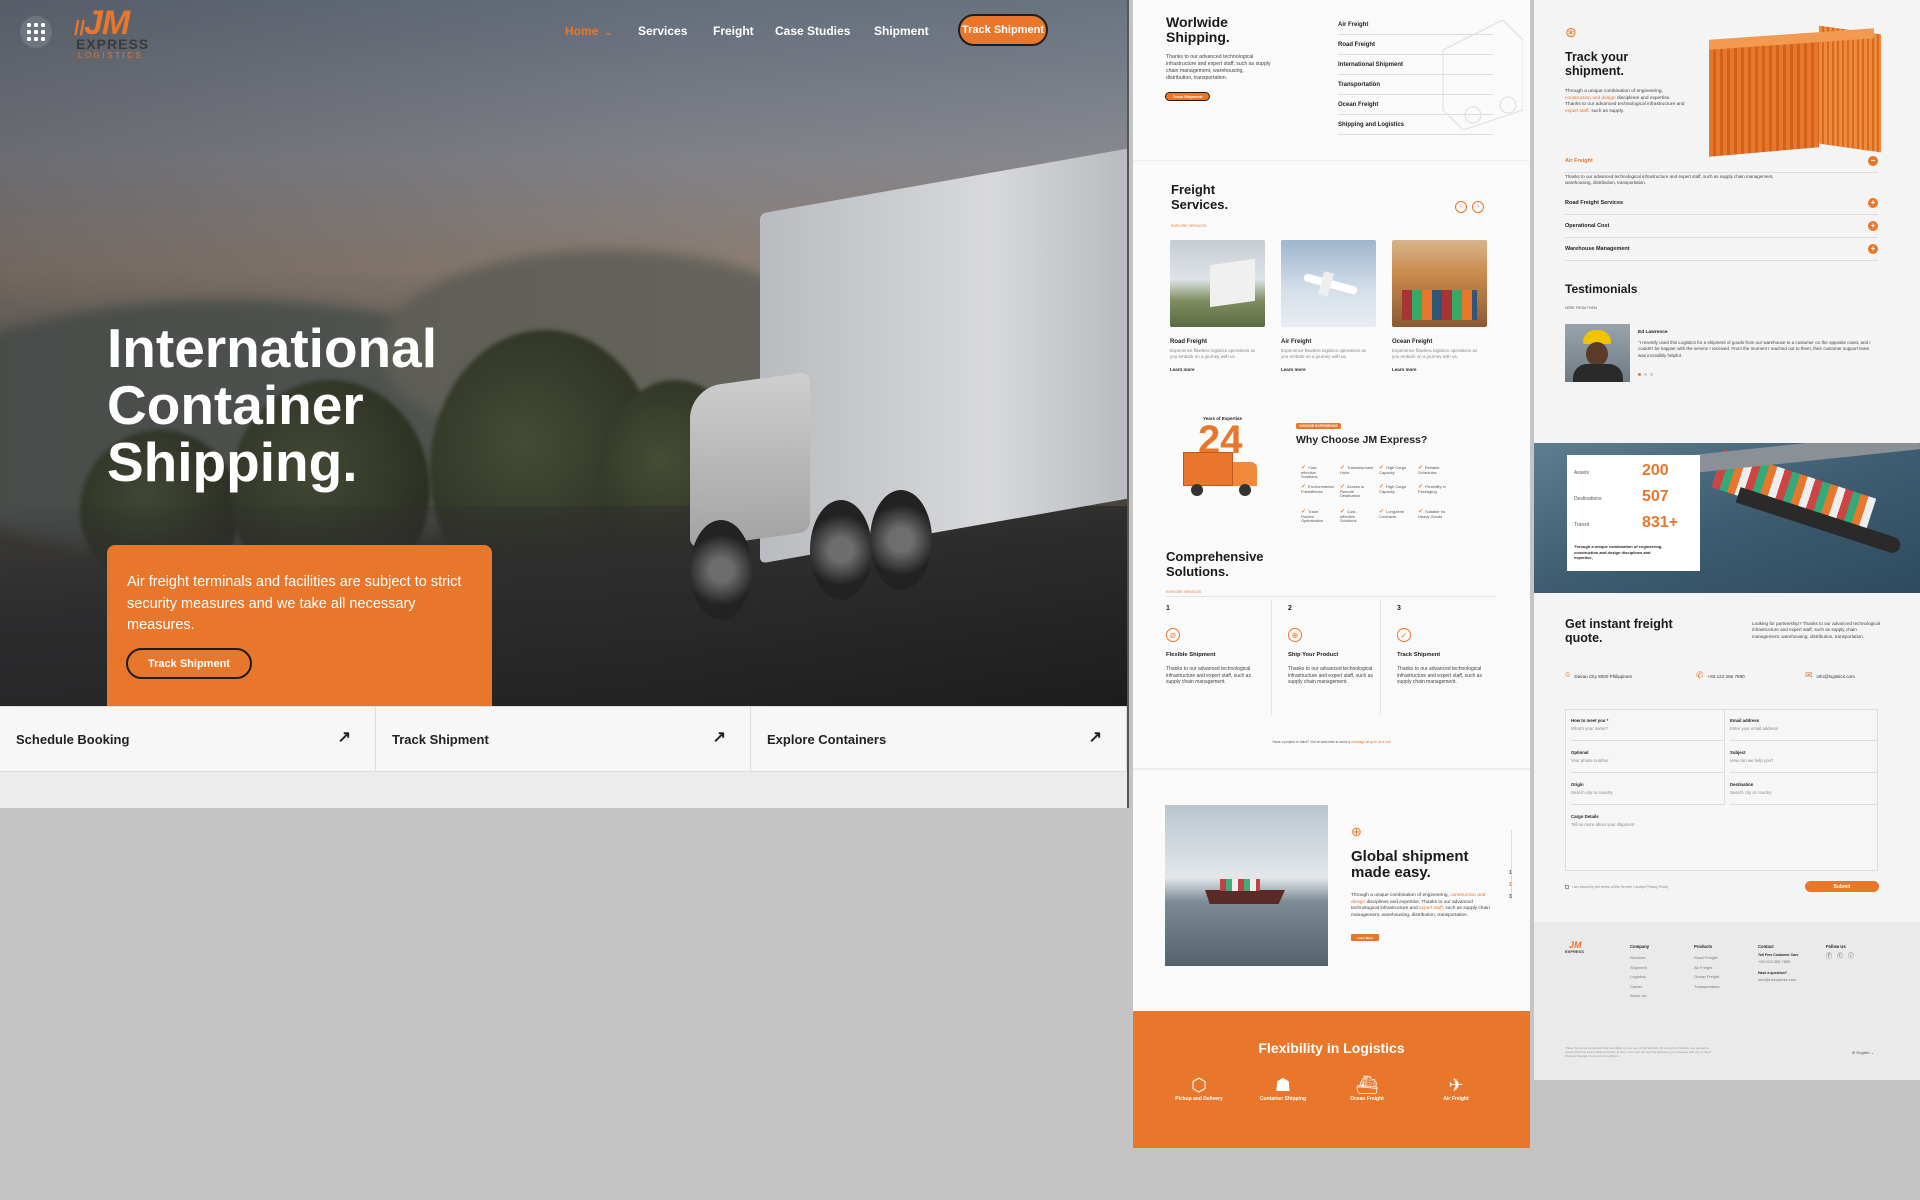 The width and height of the screenshot is (1920, 1200). I want to click on call-link: give us a call, so click(1380, 742).